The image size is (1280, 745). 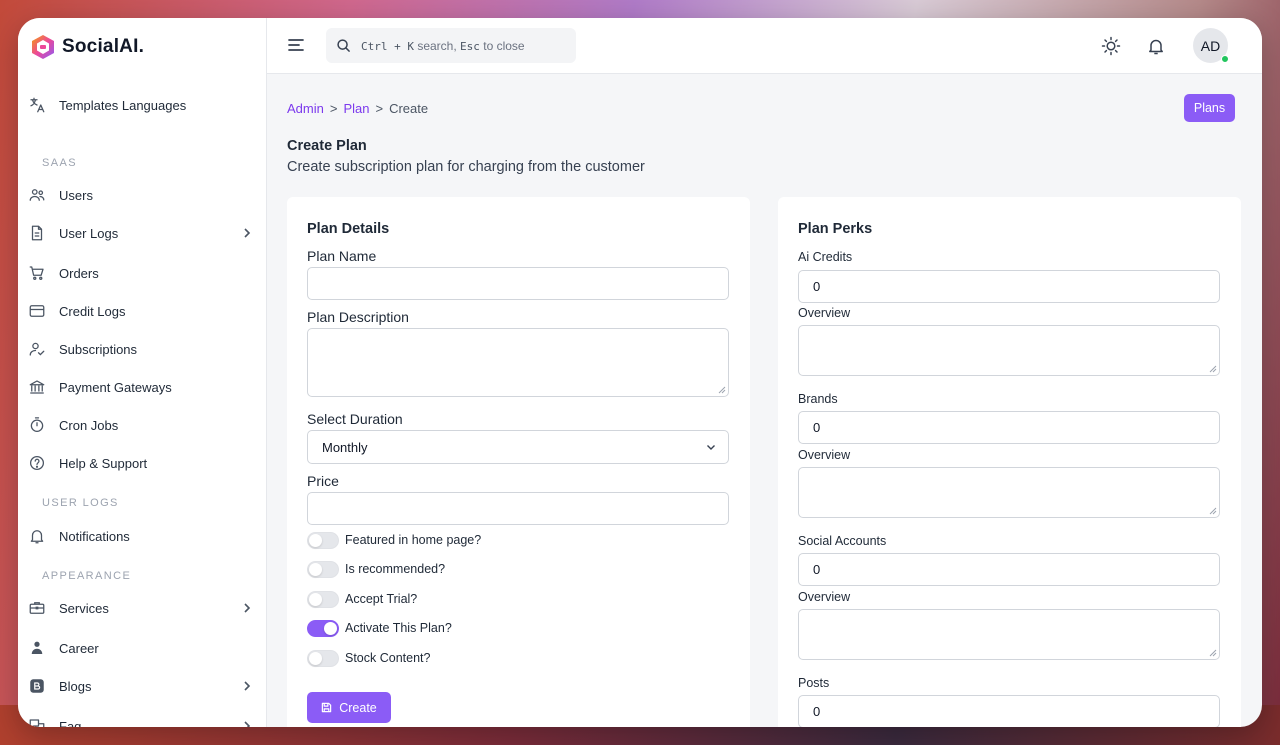 What do you see at coordinates (358, 317) in the screenshot?
I see `plan-description-label: Plan Description` at bounding box center [358, 317].